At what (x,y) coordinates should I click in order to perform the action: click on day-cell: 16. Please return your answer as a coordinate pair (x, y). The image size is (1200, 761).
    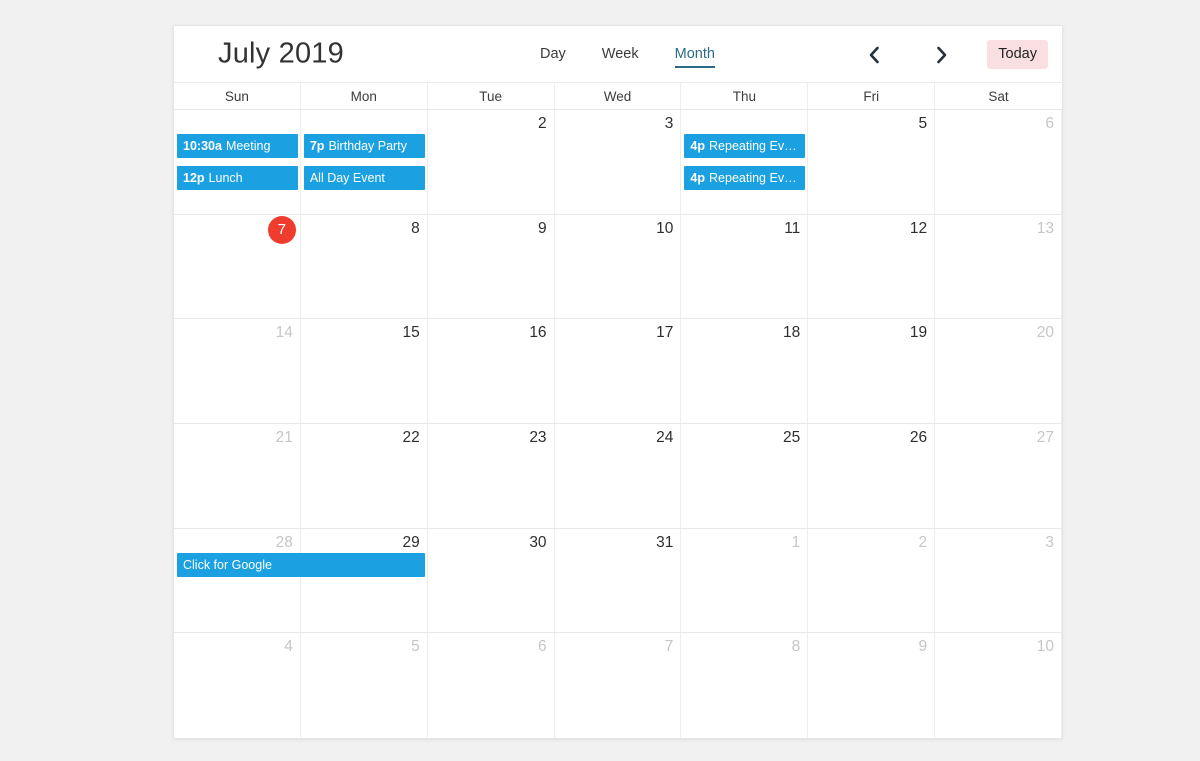
    Looking at the image, I should click on (491, 371).